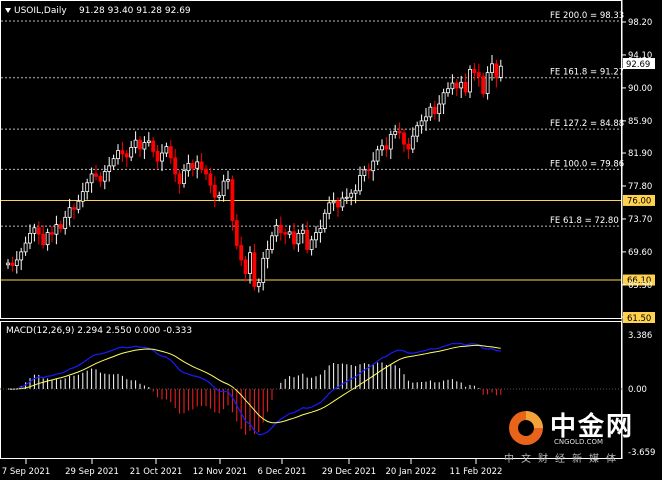 This screenshot has width=662, height=480. Describe the element at coordinates (99, 331) in the screenshot. I see `macd-label: MACD(12,26,9) 2.294 2.550 0.000 -0.333` at that location.